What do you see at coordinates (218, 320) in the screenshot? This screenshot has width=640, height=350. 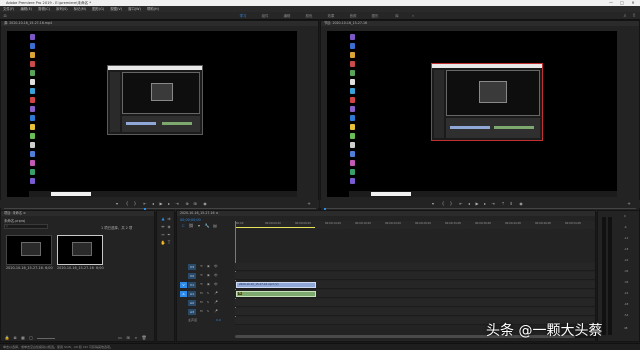 I see `master-volume: 0.0` at bounding box center [218, 320].